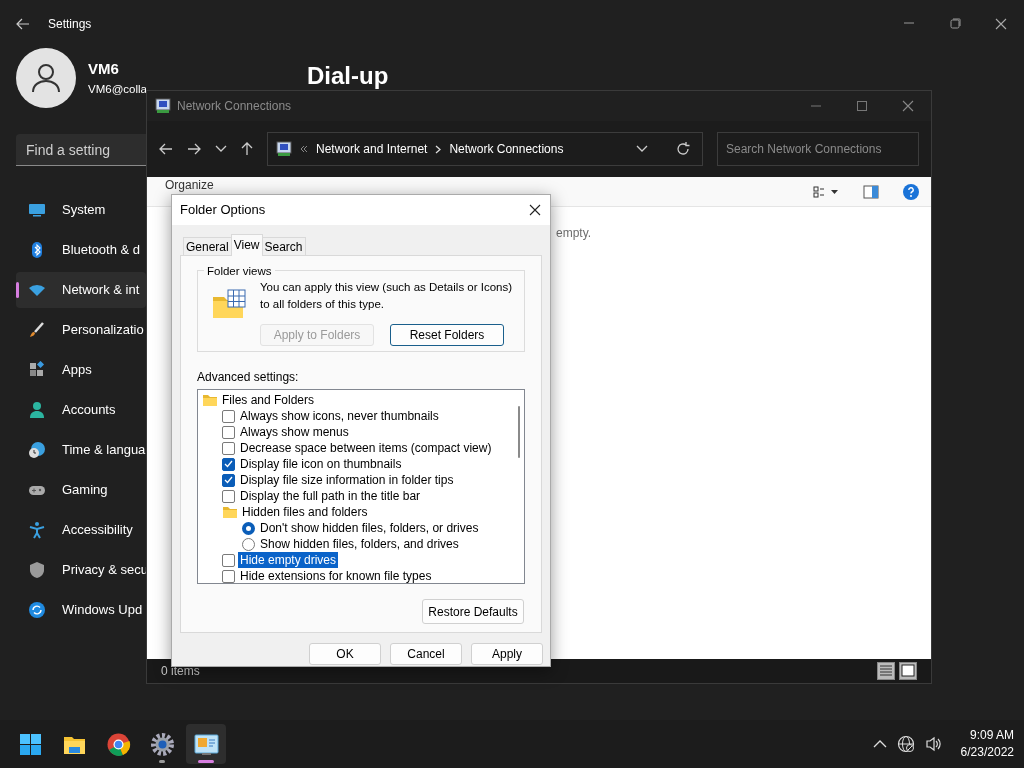 The width and height of the screenshot is (1024, 768). I want to click on nav-item: Accounts, so click(81, 410).